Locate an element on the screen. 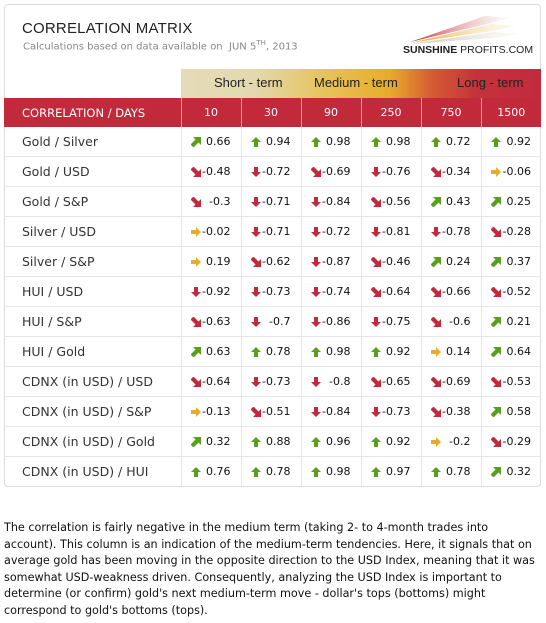  cell-content: 0.21 is located at coordinates (512, 321).